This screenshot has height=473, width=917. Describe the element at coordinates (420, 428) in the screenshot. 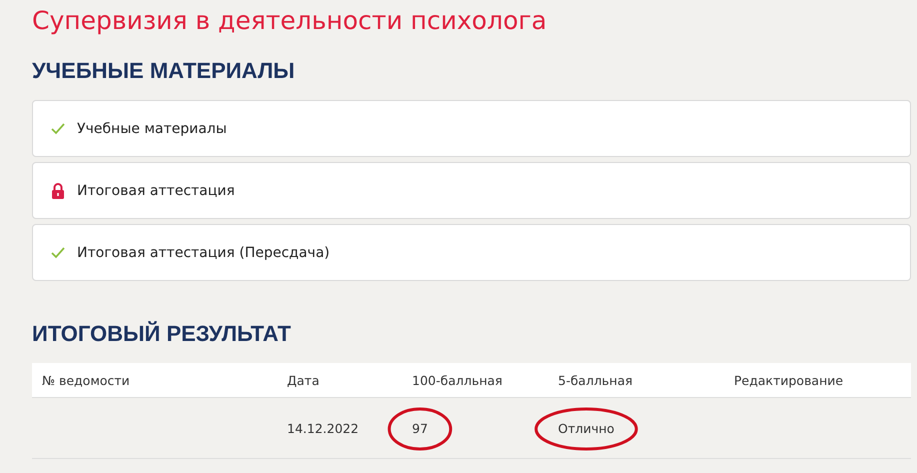

I see `table-cell: 97` at that location.